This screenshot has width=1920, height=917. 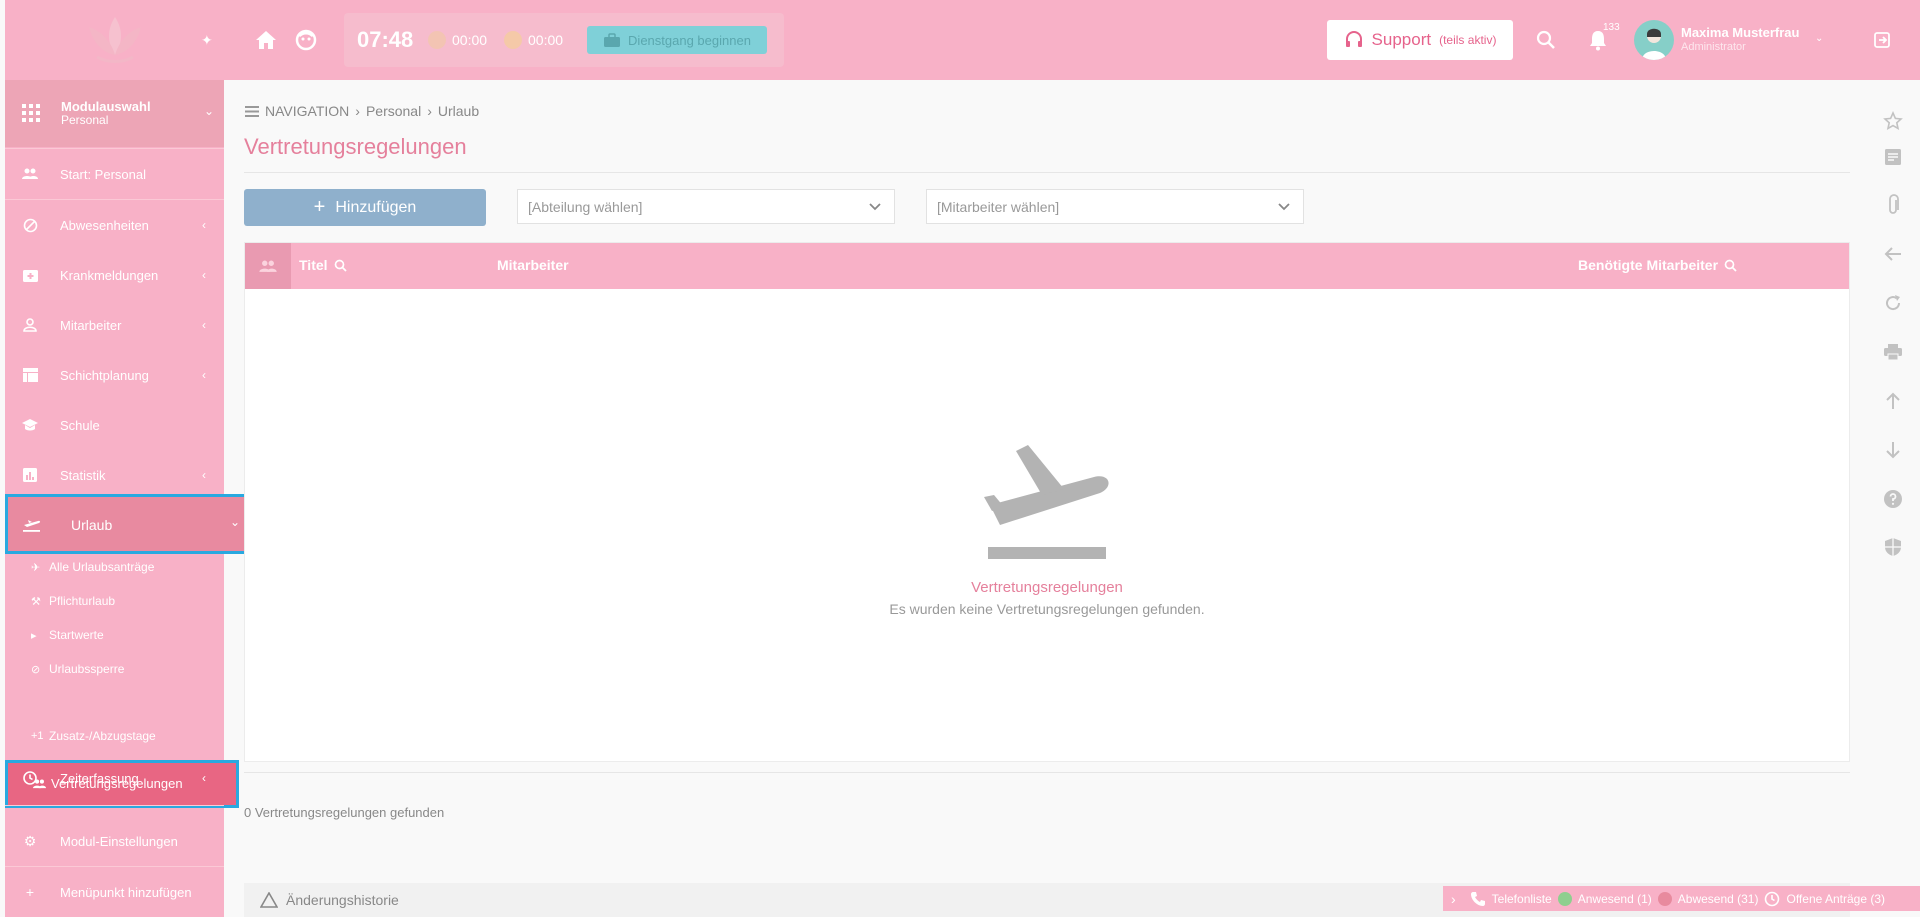 I want to click on sidebar-item-urlaub: Urlaub ⌄, so click(x=132, y=524).